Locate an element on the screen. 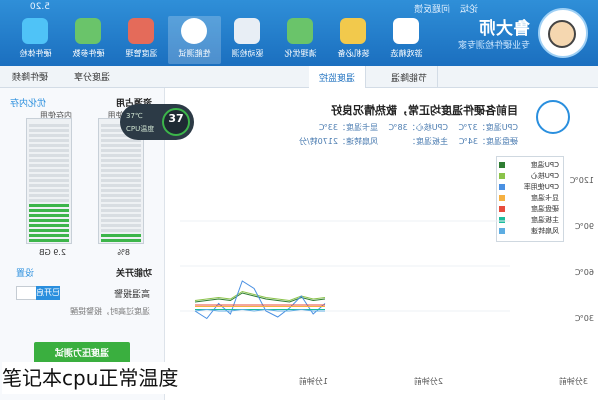  badge-temp-label: CPU温度 is located at coordinates (140, 129).